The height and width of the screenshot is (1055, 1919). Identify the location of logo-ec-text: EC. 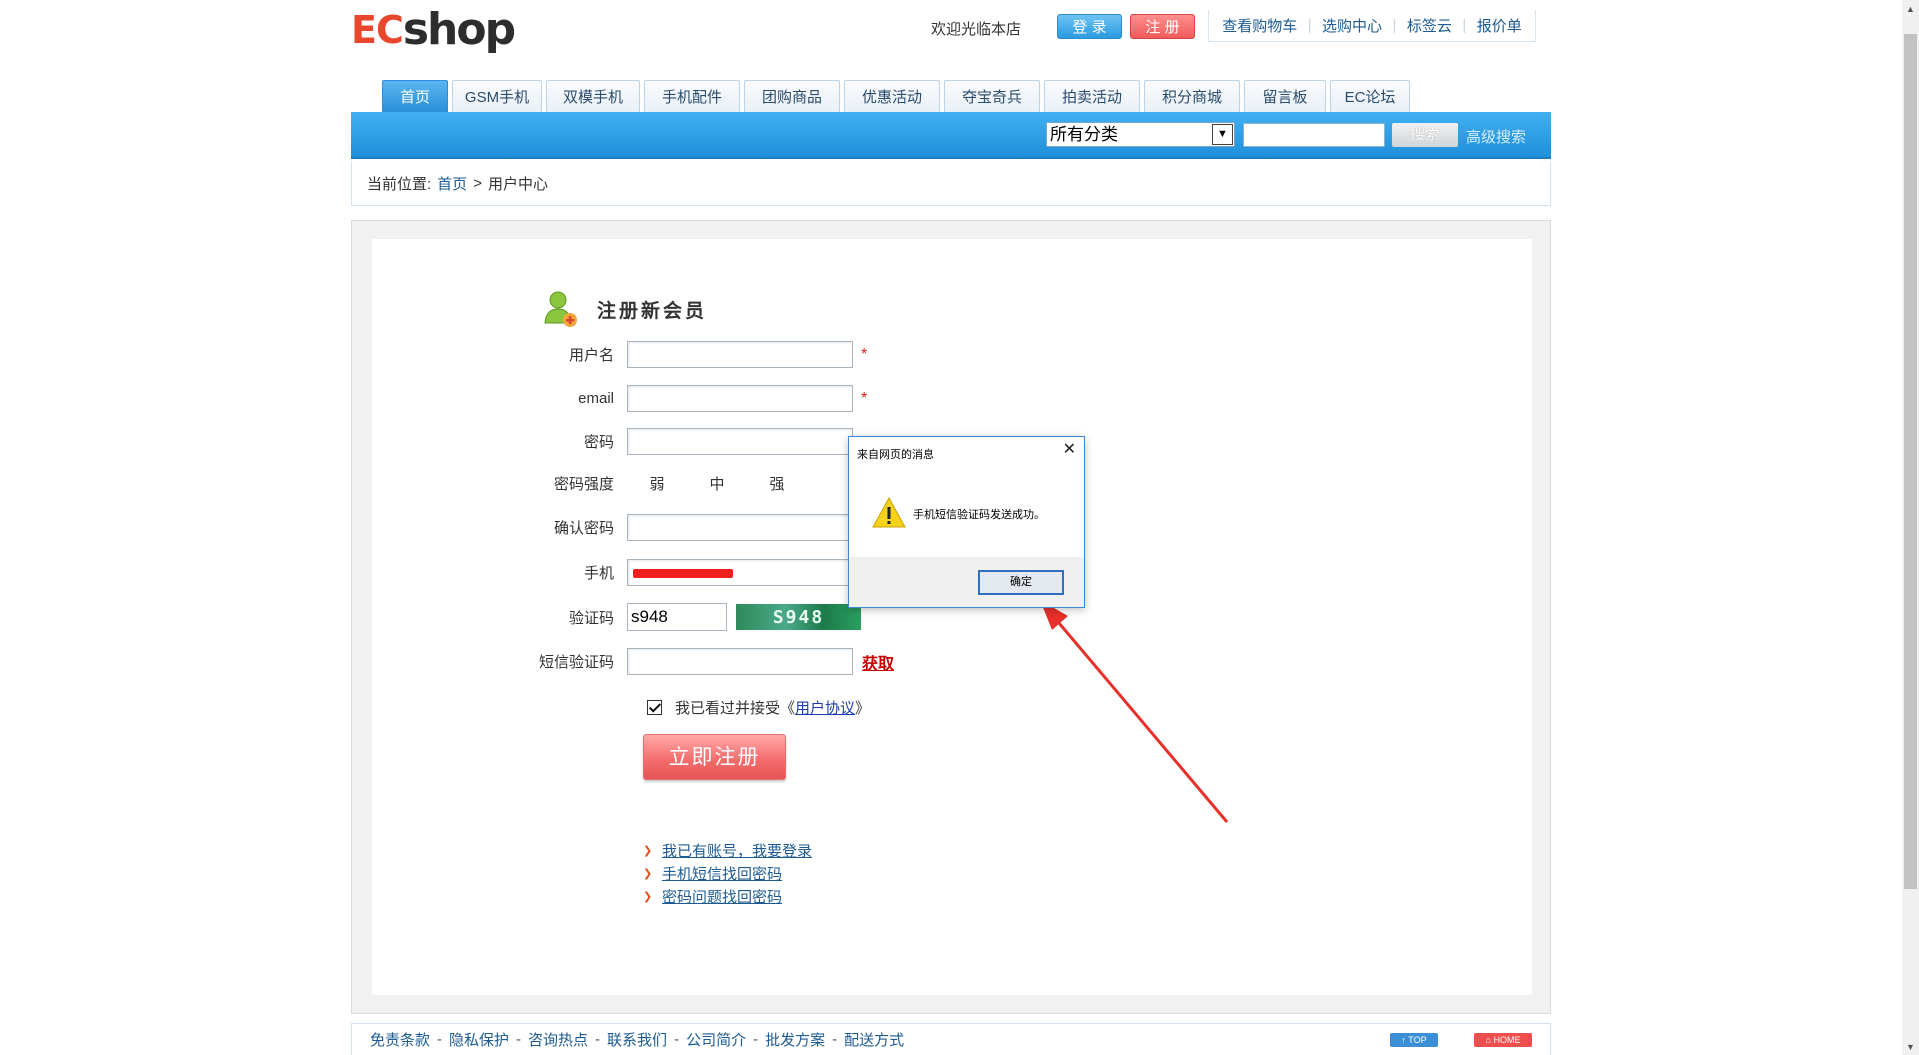
(377, 30).